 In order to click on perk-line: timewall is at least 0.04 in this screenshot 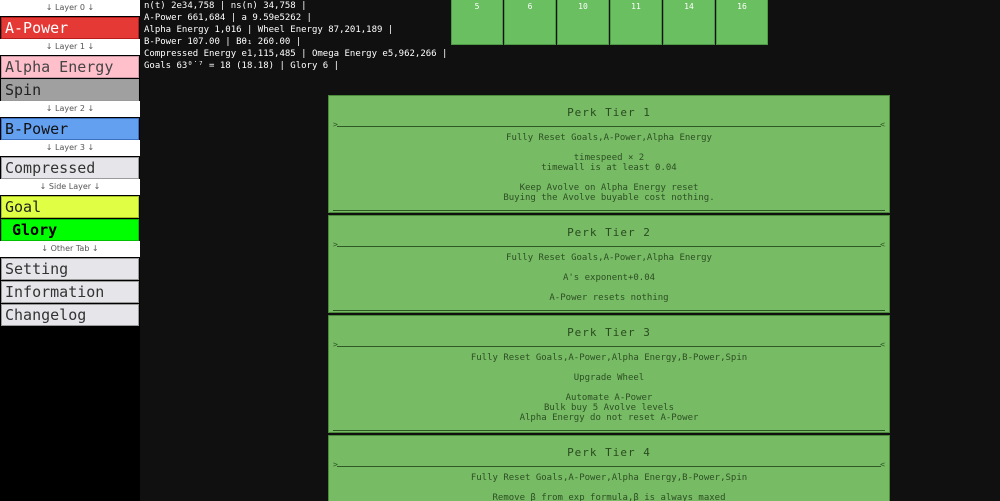, I will do `click(609, 168)`.